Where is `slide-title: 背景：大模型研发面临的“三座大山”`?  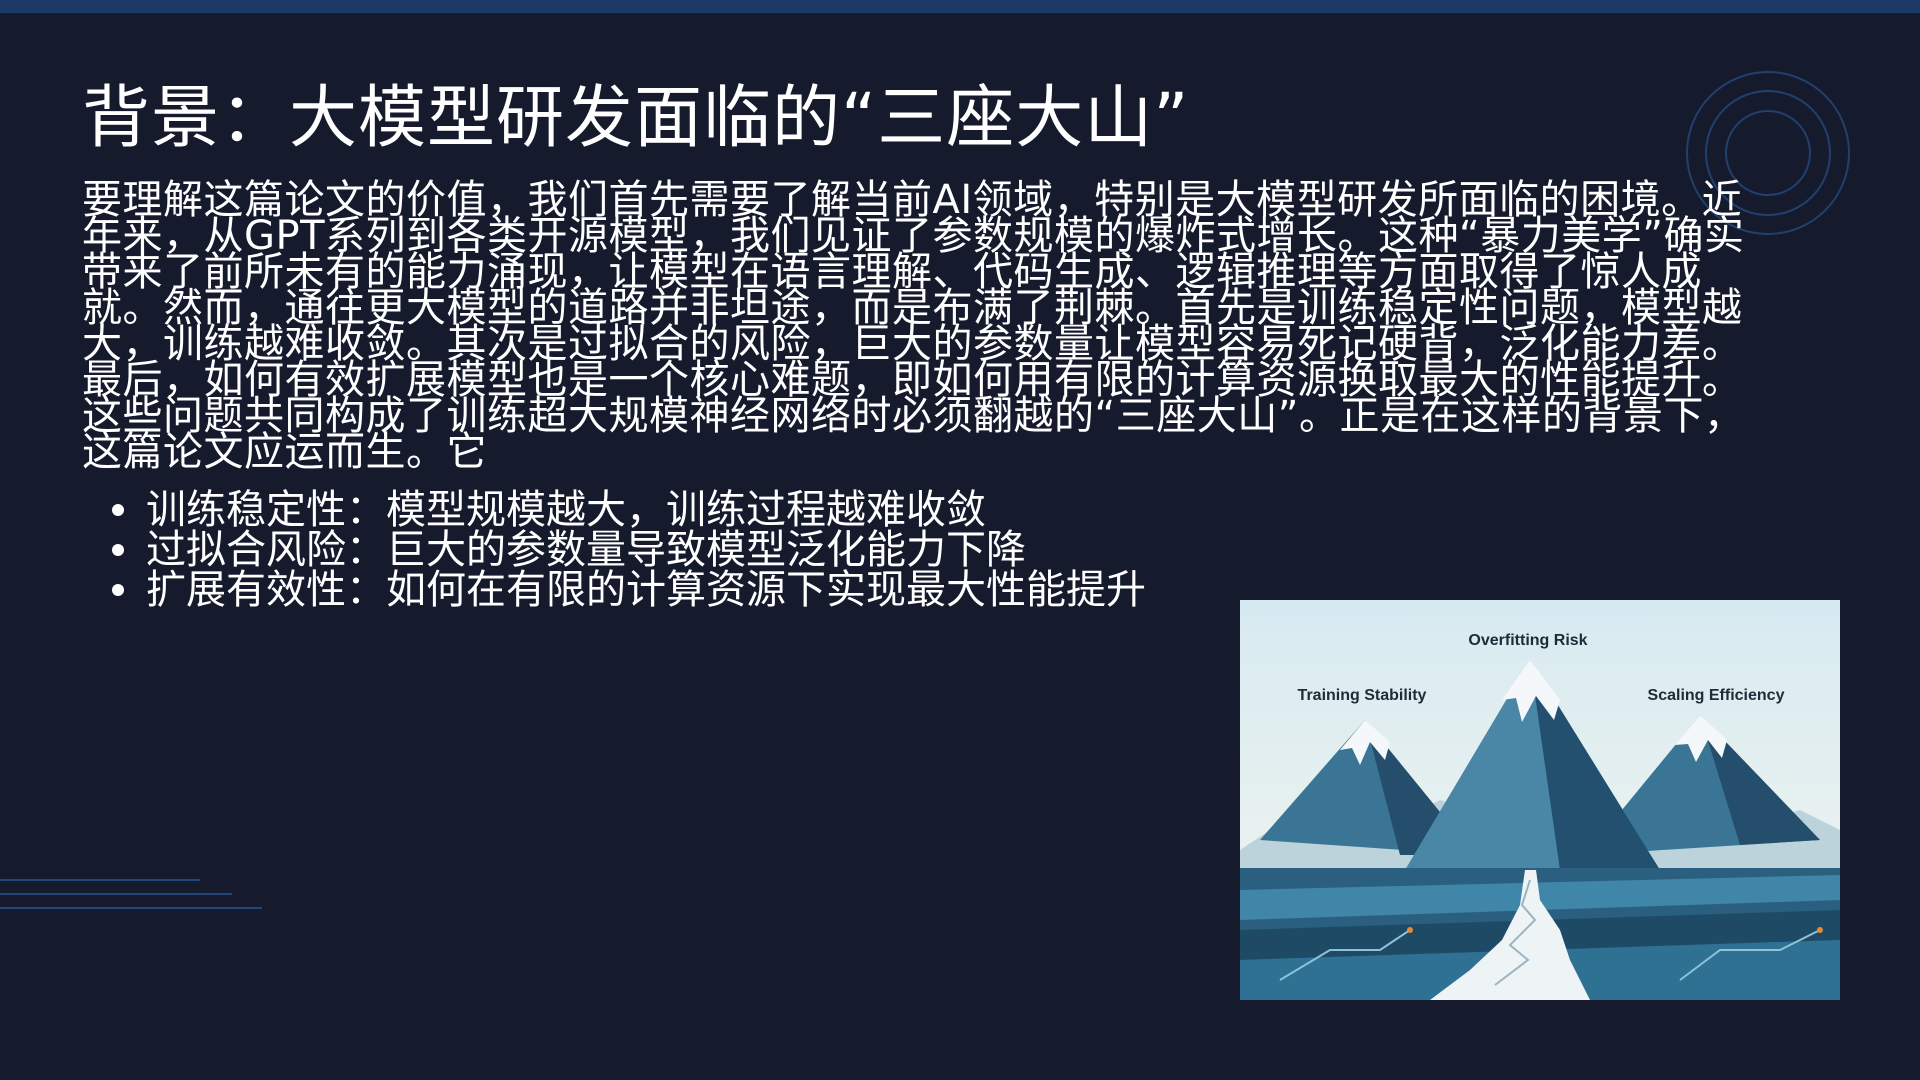 slide-title: 背景：大模型研发面临的“三座大山” is located at coordinates (636, 118).